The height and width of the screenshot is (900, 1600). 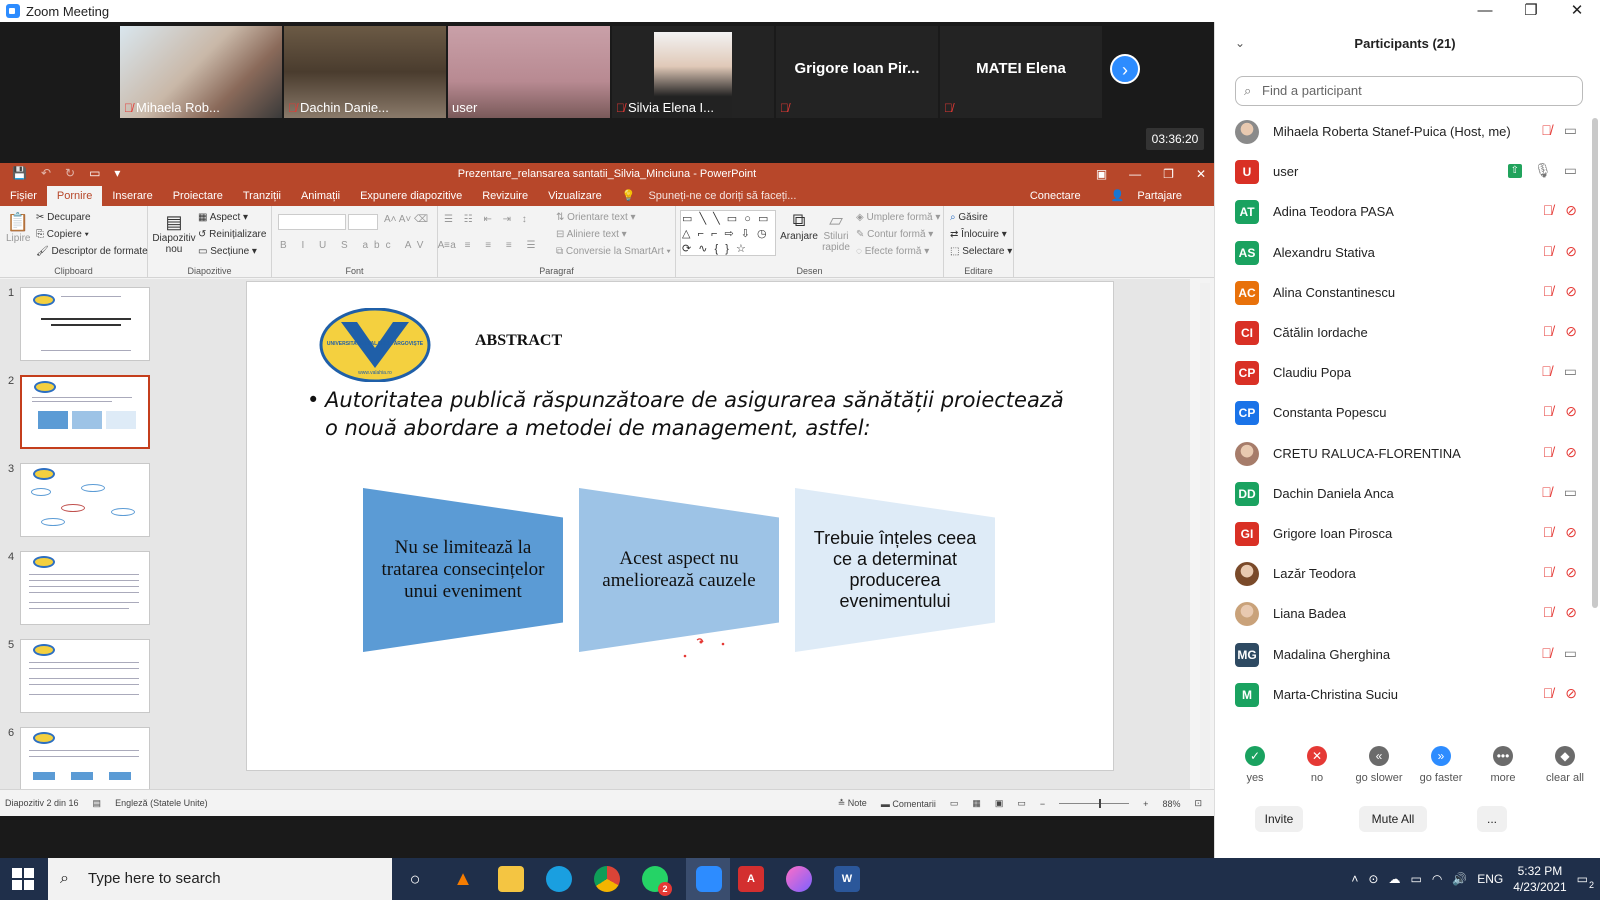 I want to click on participant-row: CI Cătălin Iordache 🎙̸ ⊘, so click(x=1405, y=333).